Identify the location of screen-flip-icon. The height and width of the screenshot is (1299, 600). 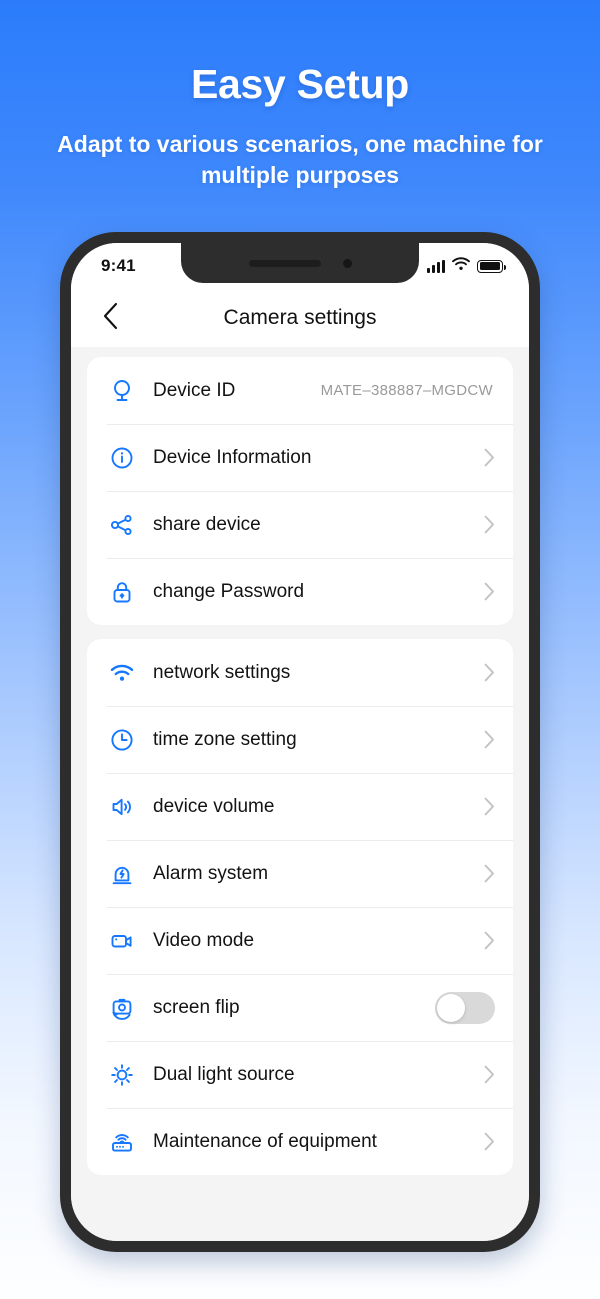
(122, 1008).